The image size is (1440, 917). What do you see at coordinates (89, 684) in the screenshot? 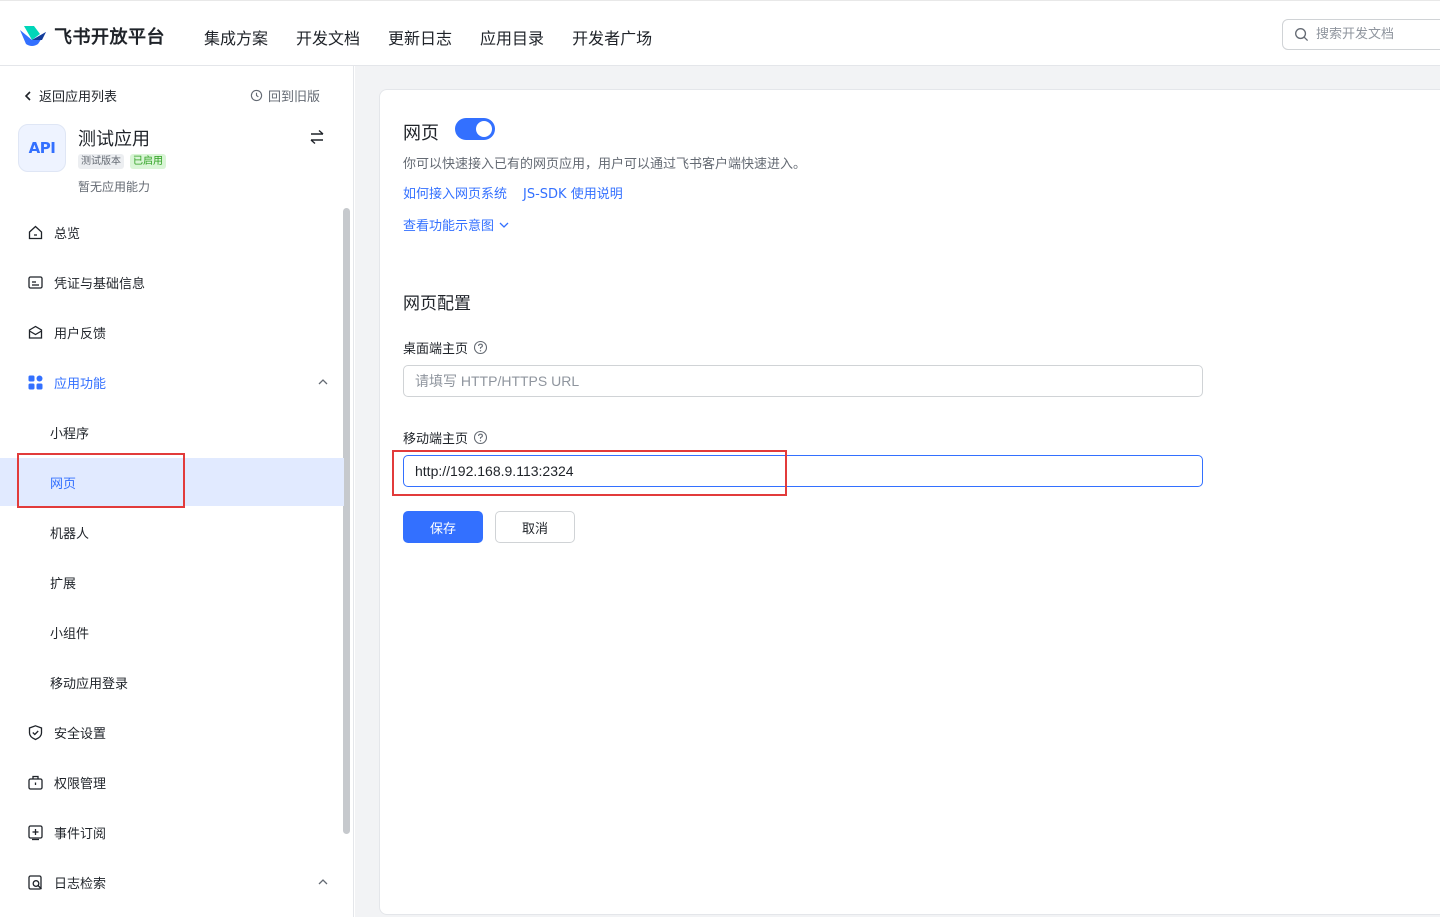
I see `sidebar-item-label: 移动应用登录` at bounding box center [89, 684].